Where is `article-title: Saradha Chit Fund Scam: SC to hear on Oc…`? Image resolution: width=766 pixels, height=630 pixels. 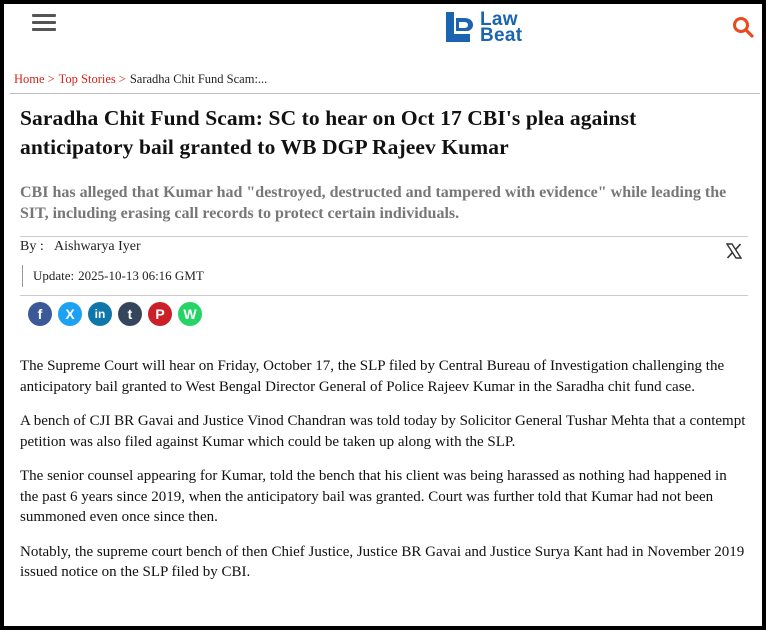 article-title: Saradha Chit Fund Scam: SC to hear on Oc… is located at coordinates (328, 132).